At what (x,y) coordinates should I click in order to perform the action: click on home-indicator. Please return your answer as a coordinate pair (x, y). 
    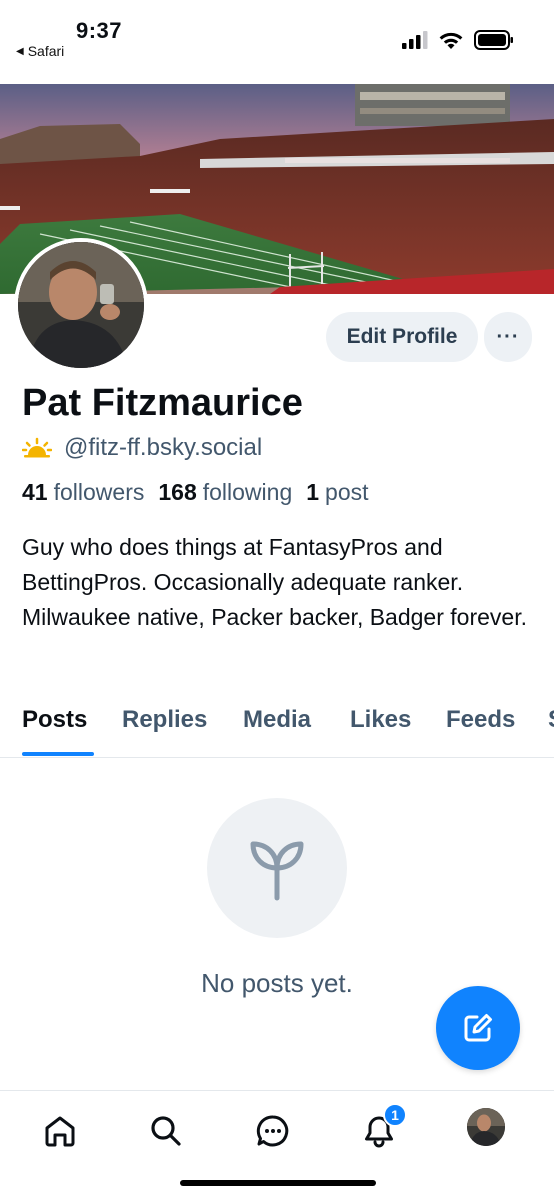
    Looking at the image, I should click on (278, 1183).